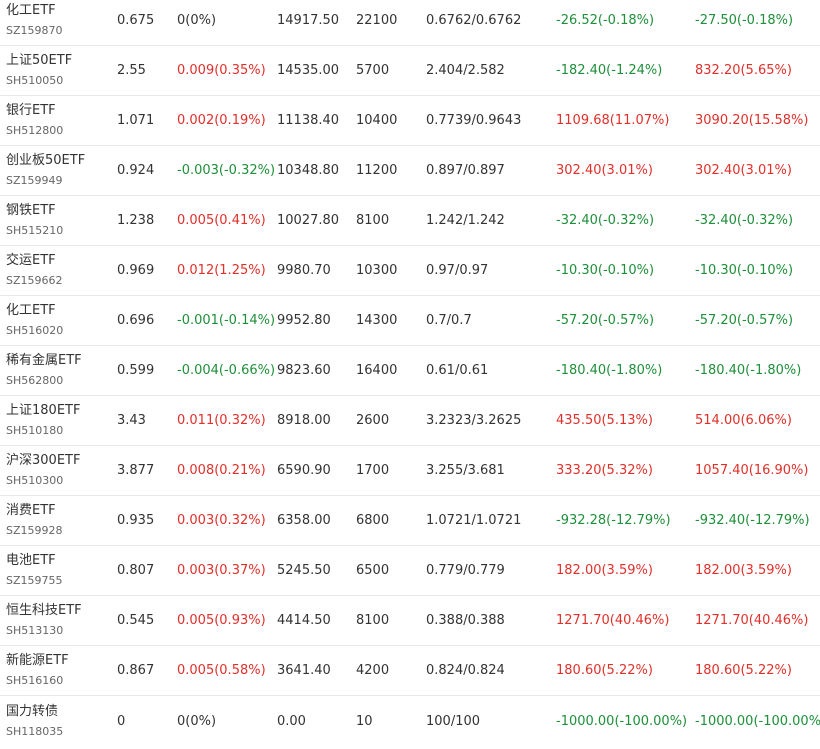 The width and height of the screenshot is (820, 749). Describe the element at coordinates (58, 320) in the screenshot. I see `security-cell: 化工ETF SH516020` at that location.